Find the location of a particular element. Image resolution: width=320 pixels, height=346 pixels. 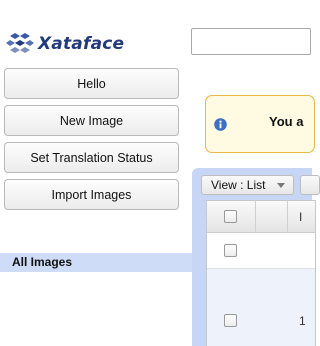

info-message-box: You a is located at coordinates (260, 124).